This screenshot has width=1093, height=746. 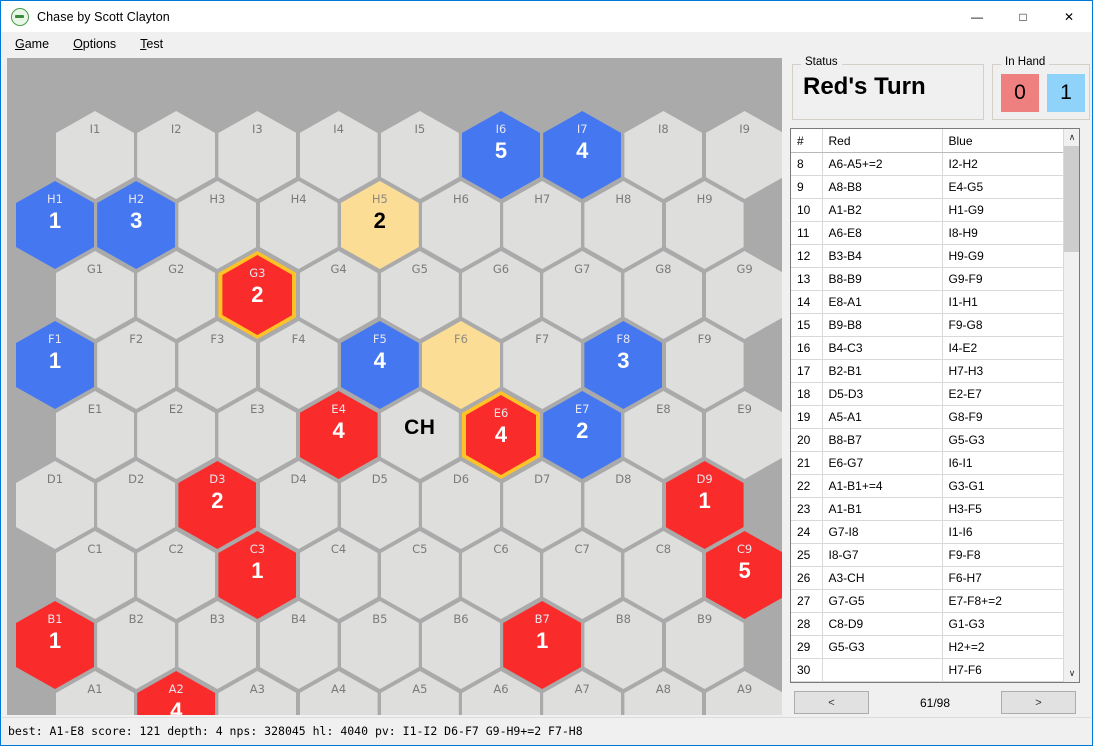 I want to click on hex-cell-g2: G2, so click(x=176, y=295).